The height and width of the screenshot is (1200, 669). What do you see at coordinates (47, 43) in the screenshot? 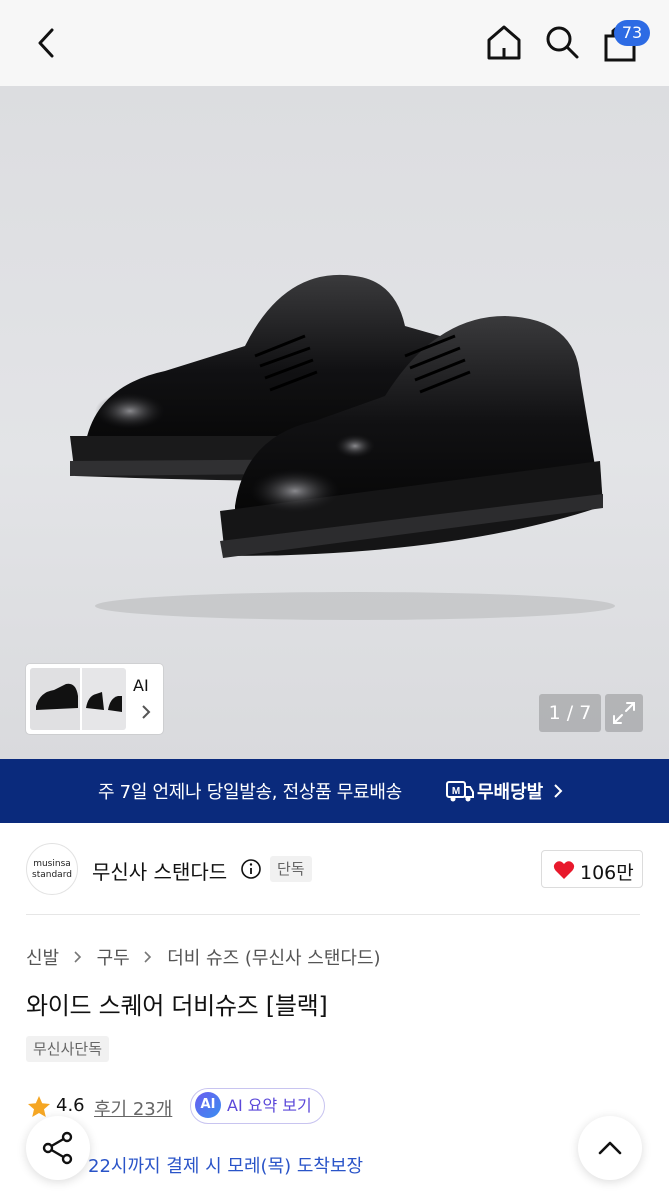
I see `back-chevron-icon` at bounding box center [47, 43].